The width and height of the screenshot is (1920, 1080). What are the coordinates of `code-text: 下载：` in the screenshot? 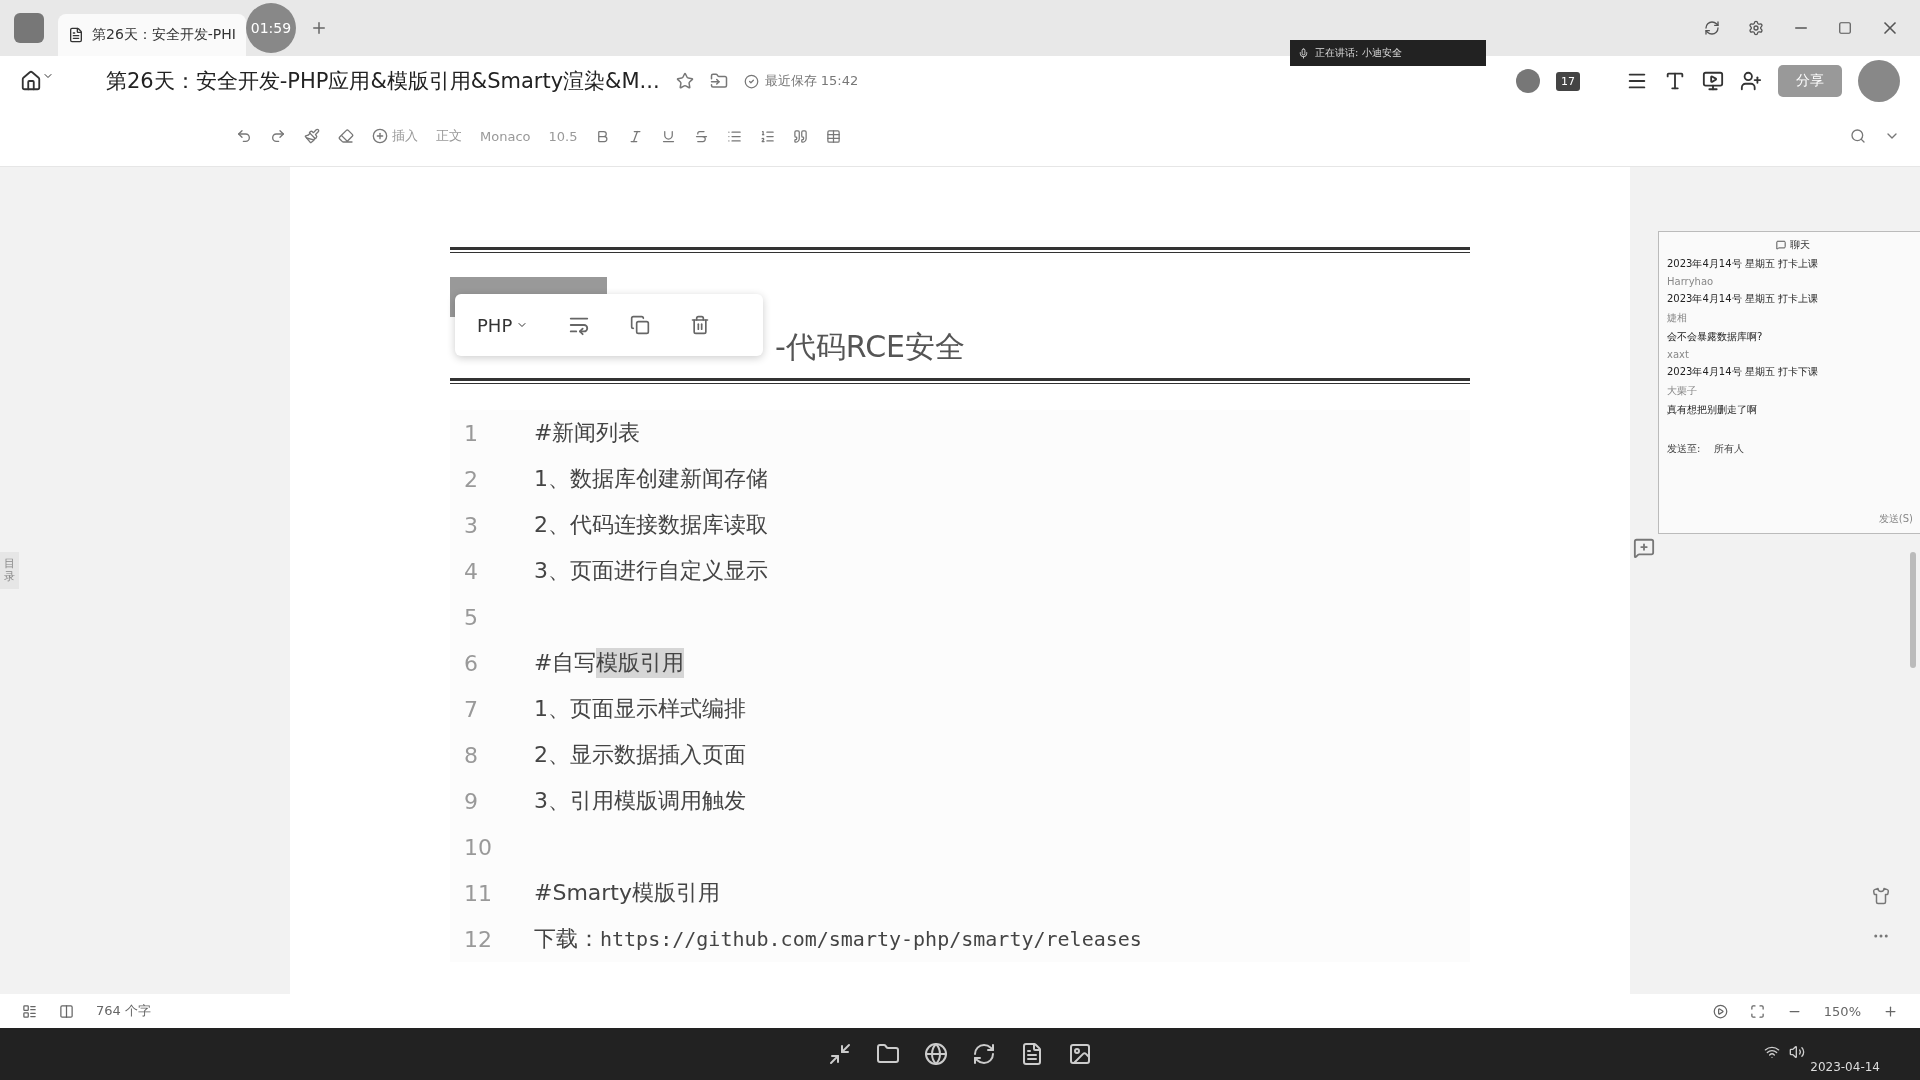 It's located at (567, 939).